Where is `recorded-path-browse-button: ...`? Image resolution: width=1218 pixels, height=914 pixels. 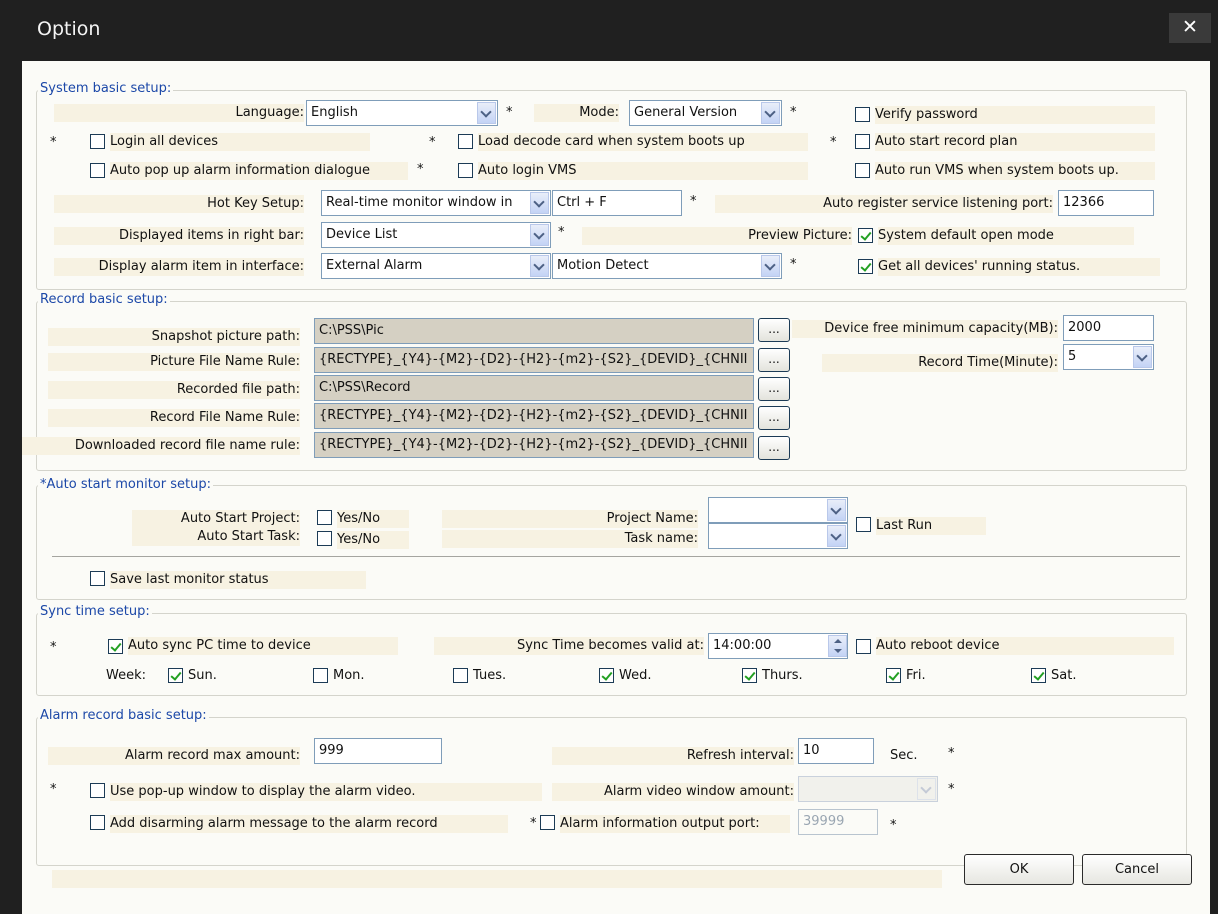 recorded-path-browse-button: ... is located at coordinates (774, 389).